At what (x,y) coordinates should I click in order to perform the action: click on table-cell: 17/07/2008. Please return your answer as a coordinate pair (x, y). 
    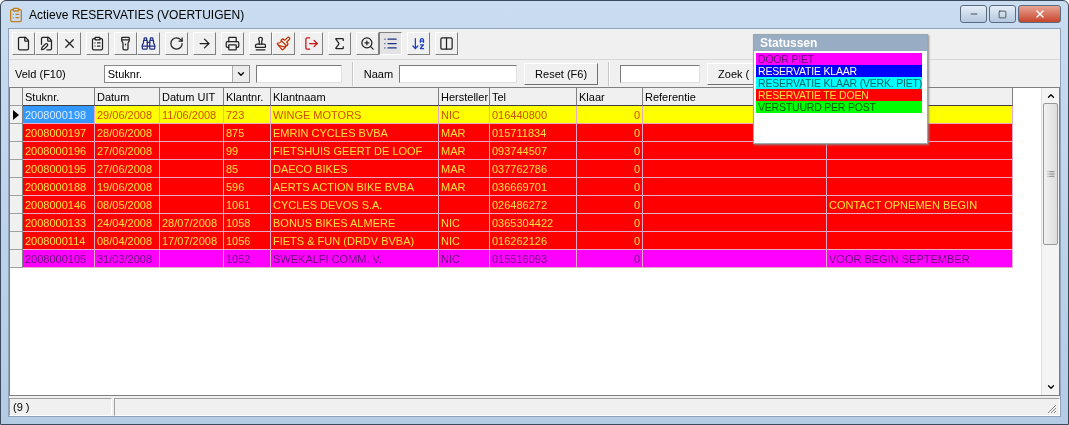
    Looking at the image, I should click on (192, 241).